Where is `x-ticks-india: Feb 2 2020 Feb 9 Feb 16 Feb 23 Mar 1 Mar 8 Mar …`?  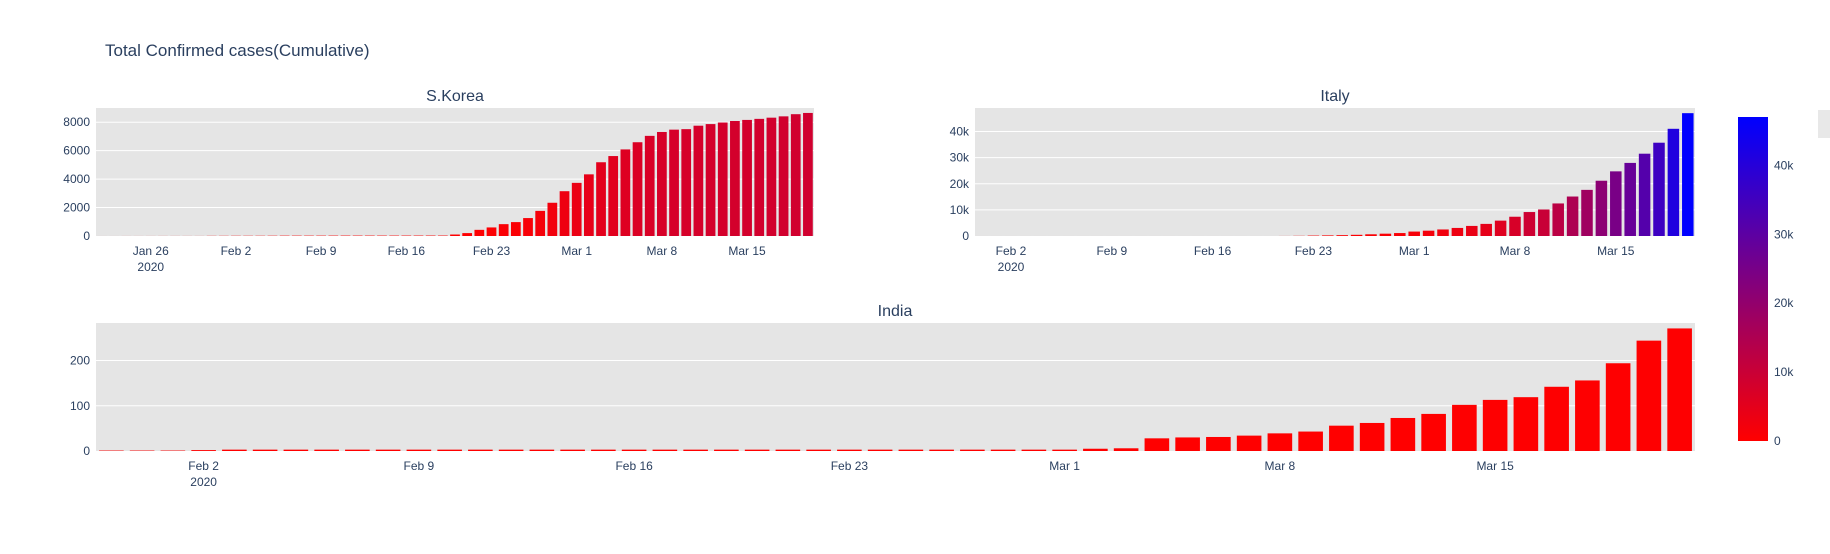 x-ticks-india: Feb 2 2020 Feb 9 Feb 16 Feb 23 Mar 1 Mar 8 Mar … is located at coordinates (851, 474).